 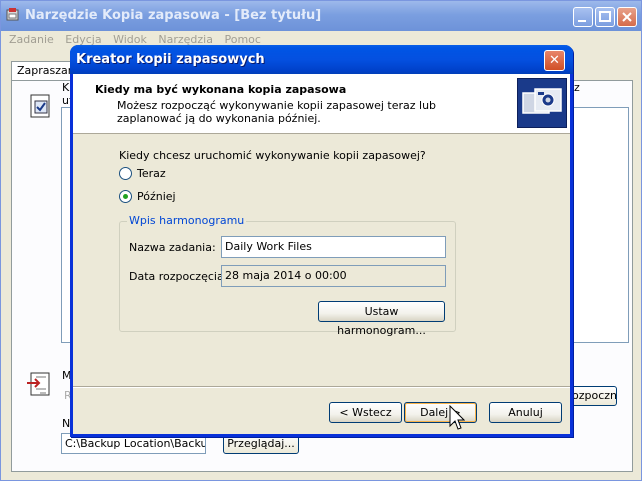 I want to click on camera-cards-icon, so click(x=542, y=101).